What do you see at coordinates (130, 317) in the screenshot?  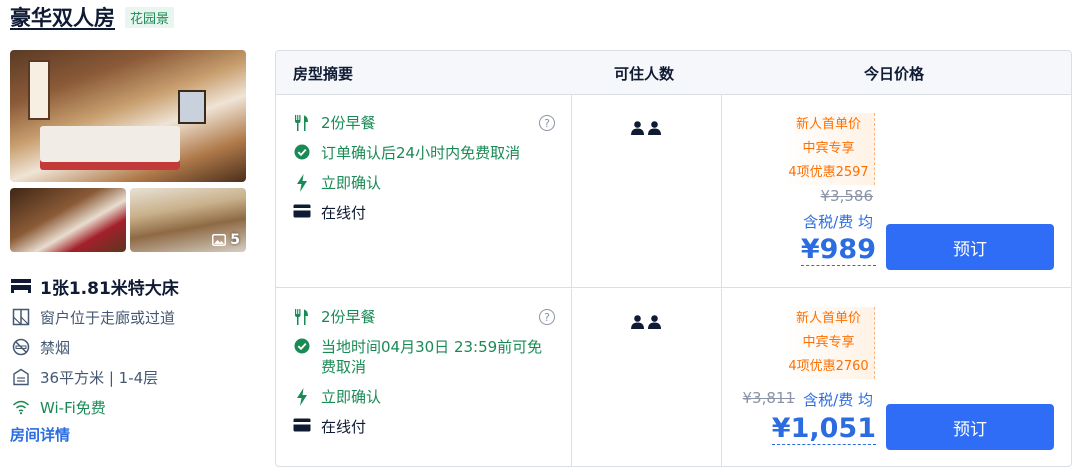 I see `window-info: 窗户位于走廊或过道` at bounding box center [130, 317].